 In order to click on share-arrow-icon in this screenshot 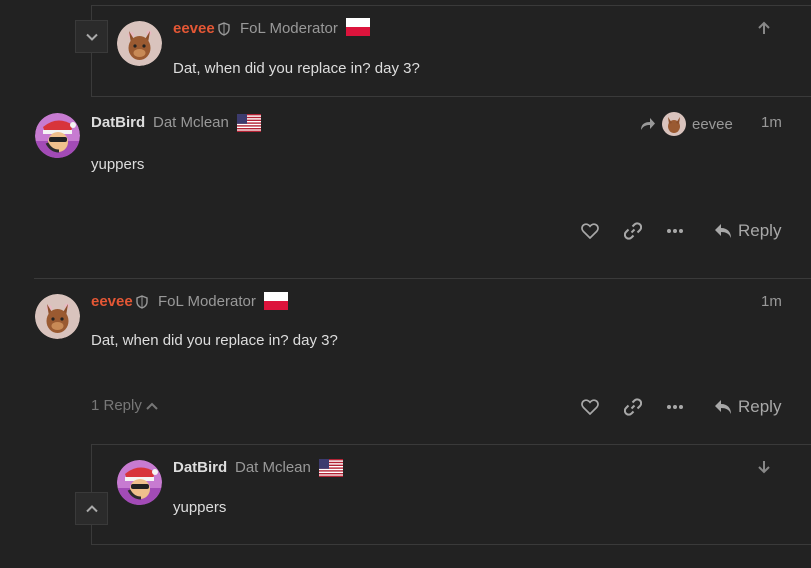, I will do `click(648, 124)`.